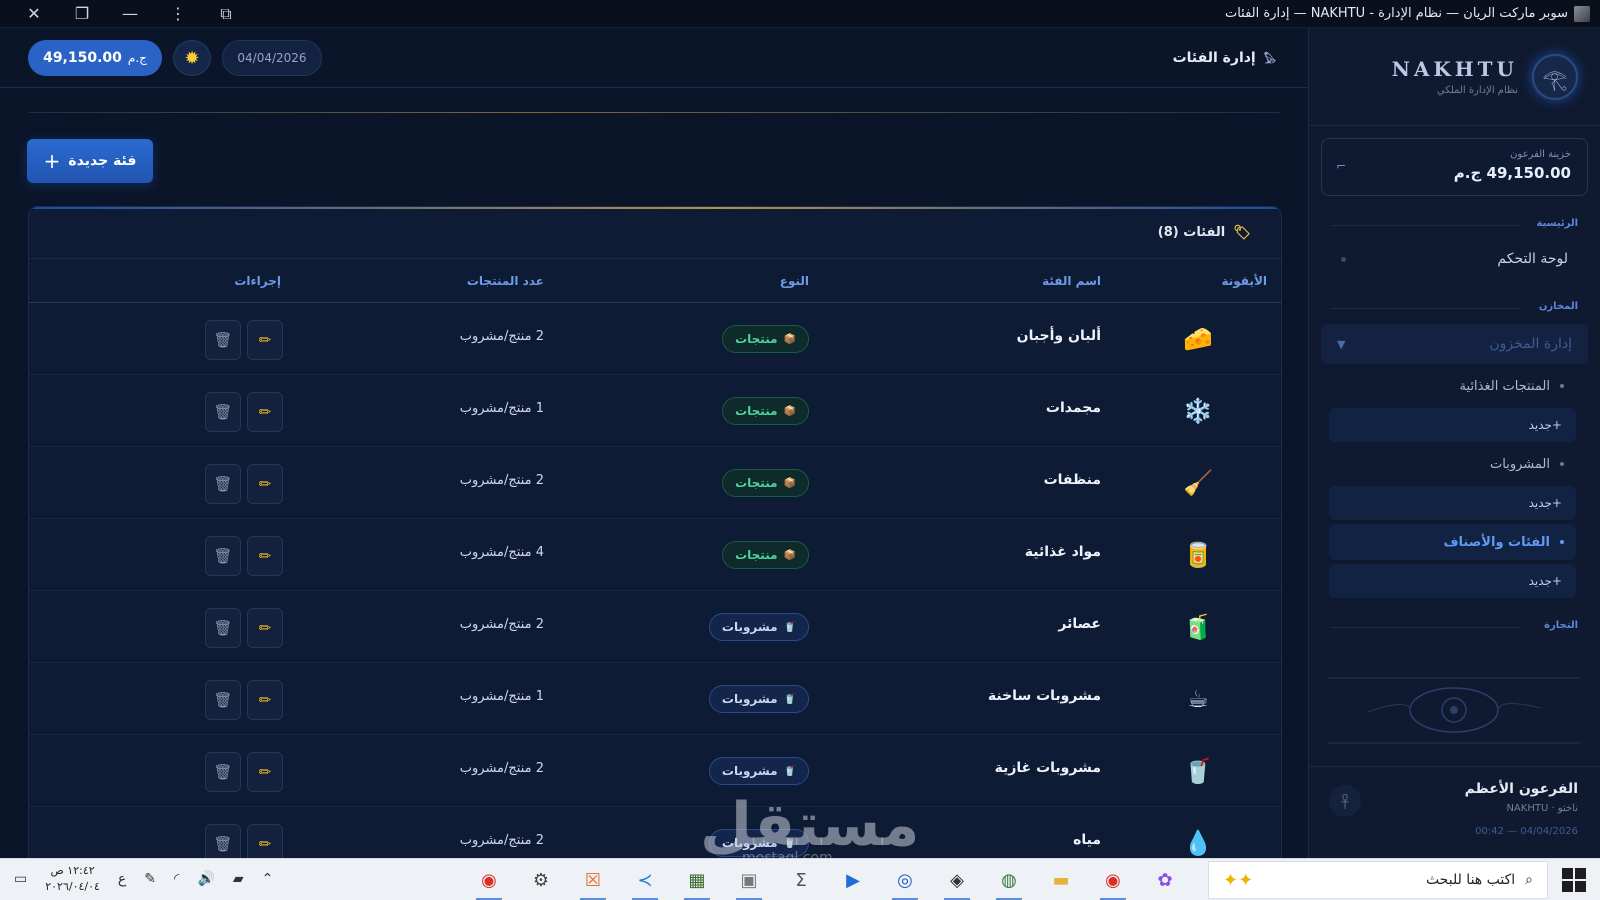 This screenshot has width=1600, height=900. Describe the element at coordinates (541, 880) in the screenshot. I see `settings-icon: ⚙` at that location.